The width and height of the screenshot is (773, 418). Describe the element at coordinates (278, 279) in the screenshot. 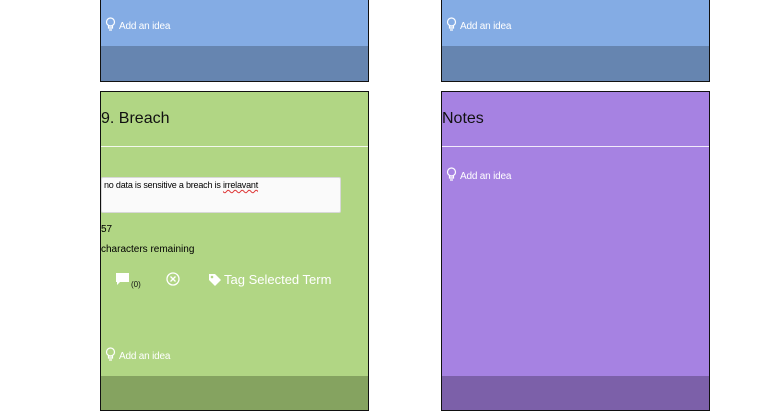

I see `tag-label: Tag Selected Term` at that location.